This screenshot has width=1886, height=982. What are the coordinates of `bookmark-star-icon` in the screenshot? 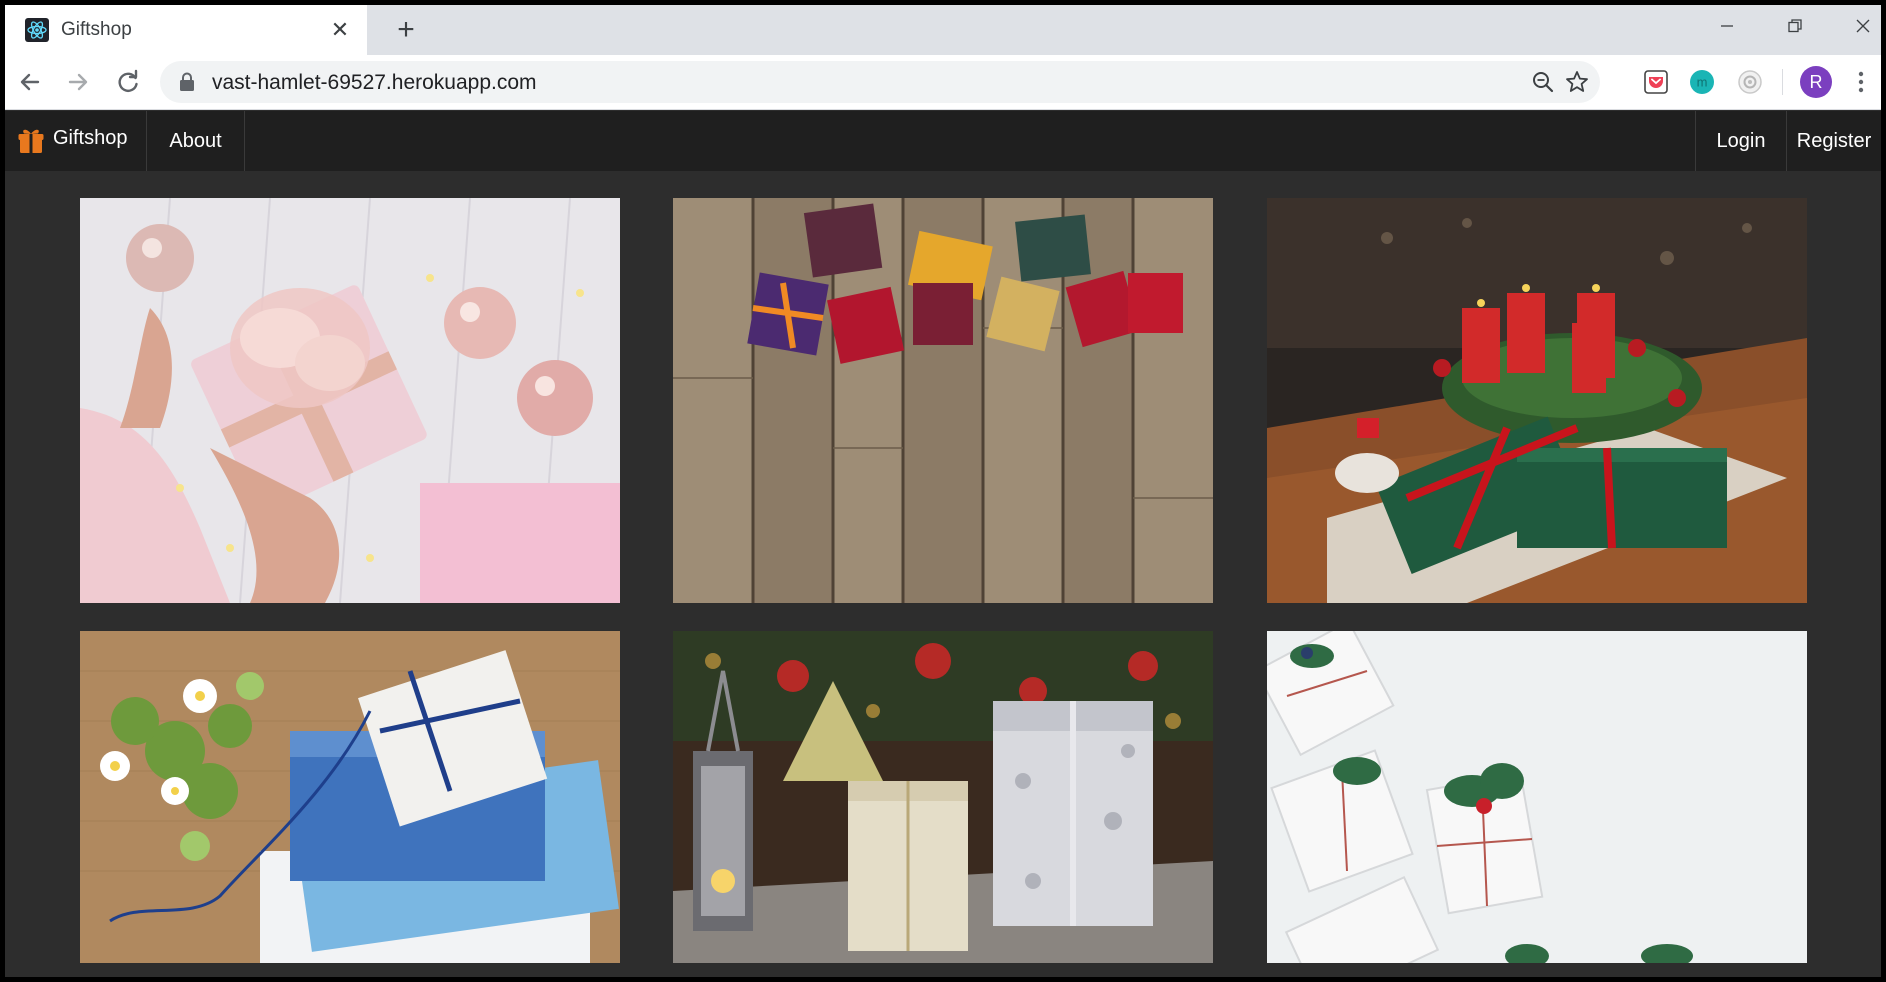 It's located at (1577, 82).